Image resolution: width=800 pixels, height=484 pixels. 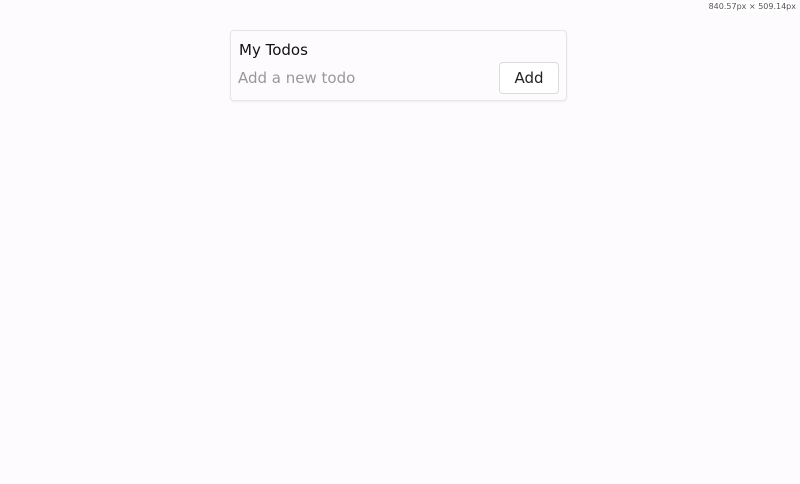 I want to click on page-title: My Todos, so click(x=273, y=50).